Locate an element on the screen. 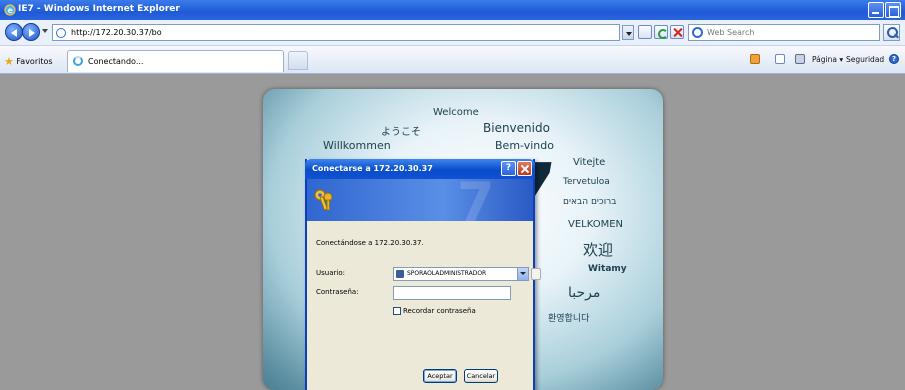 Image resolution: width=905 pixels, height=390 pixels. page-icon is located at coordinates (61, 33).